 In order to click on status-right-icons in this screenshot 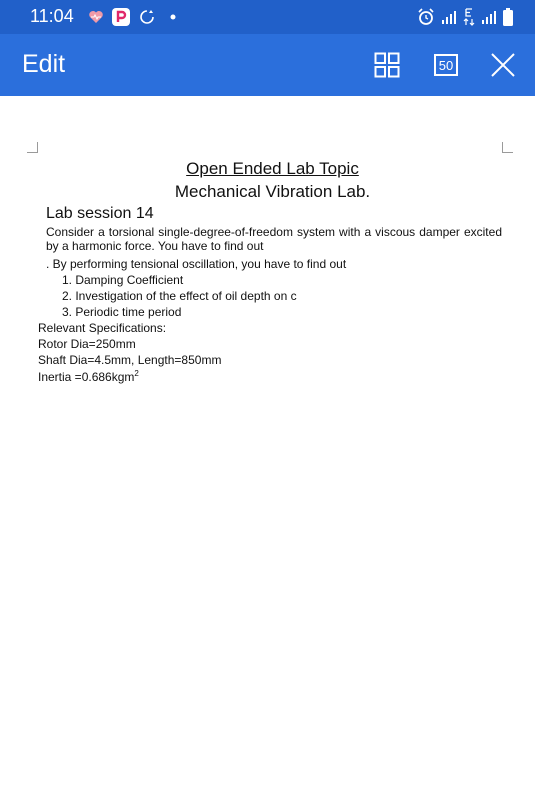, I will do `click(465, 17)`.